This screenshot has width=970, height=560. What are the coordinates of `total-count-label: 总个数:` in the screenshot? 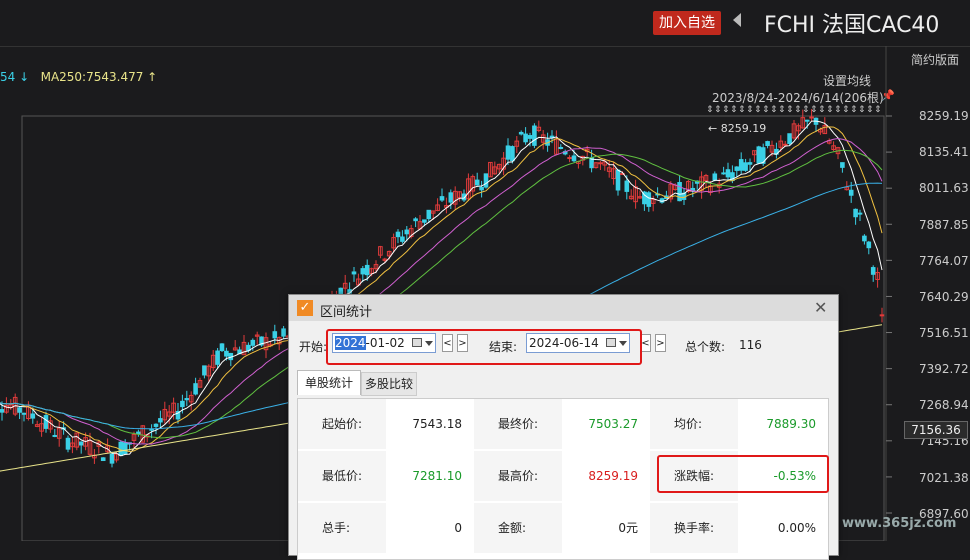 It's located at (705, 347).